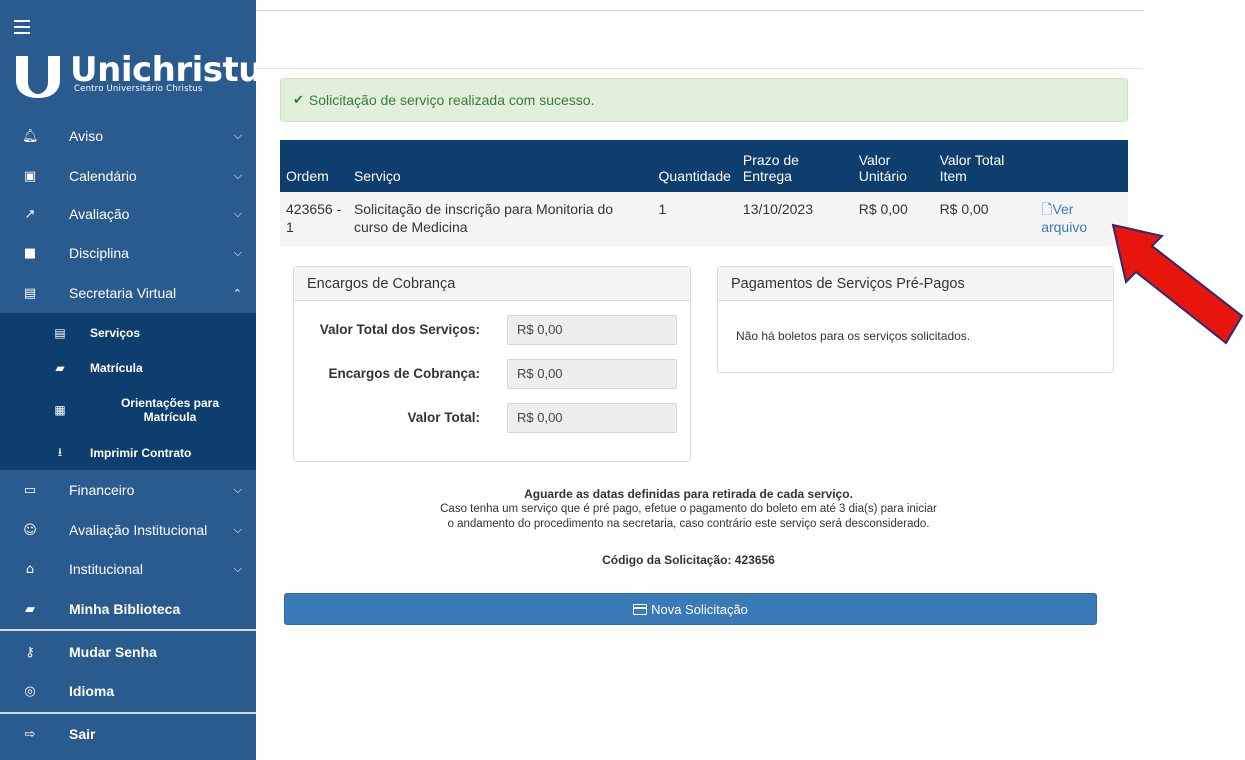 This screenshot has height=760, width=1245. I want to click on column-header-ordem: Ordem, so click(314, 166).